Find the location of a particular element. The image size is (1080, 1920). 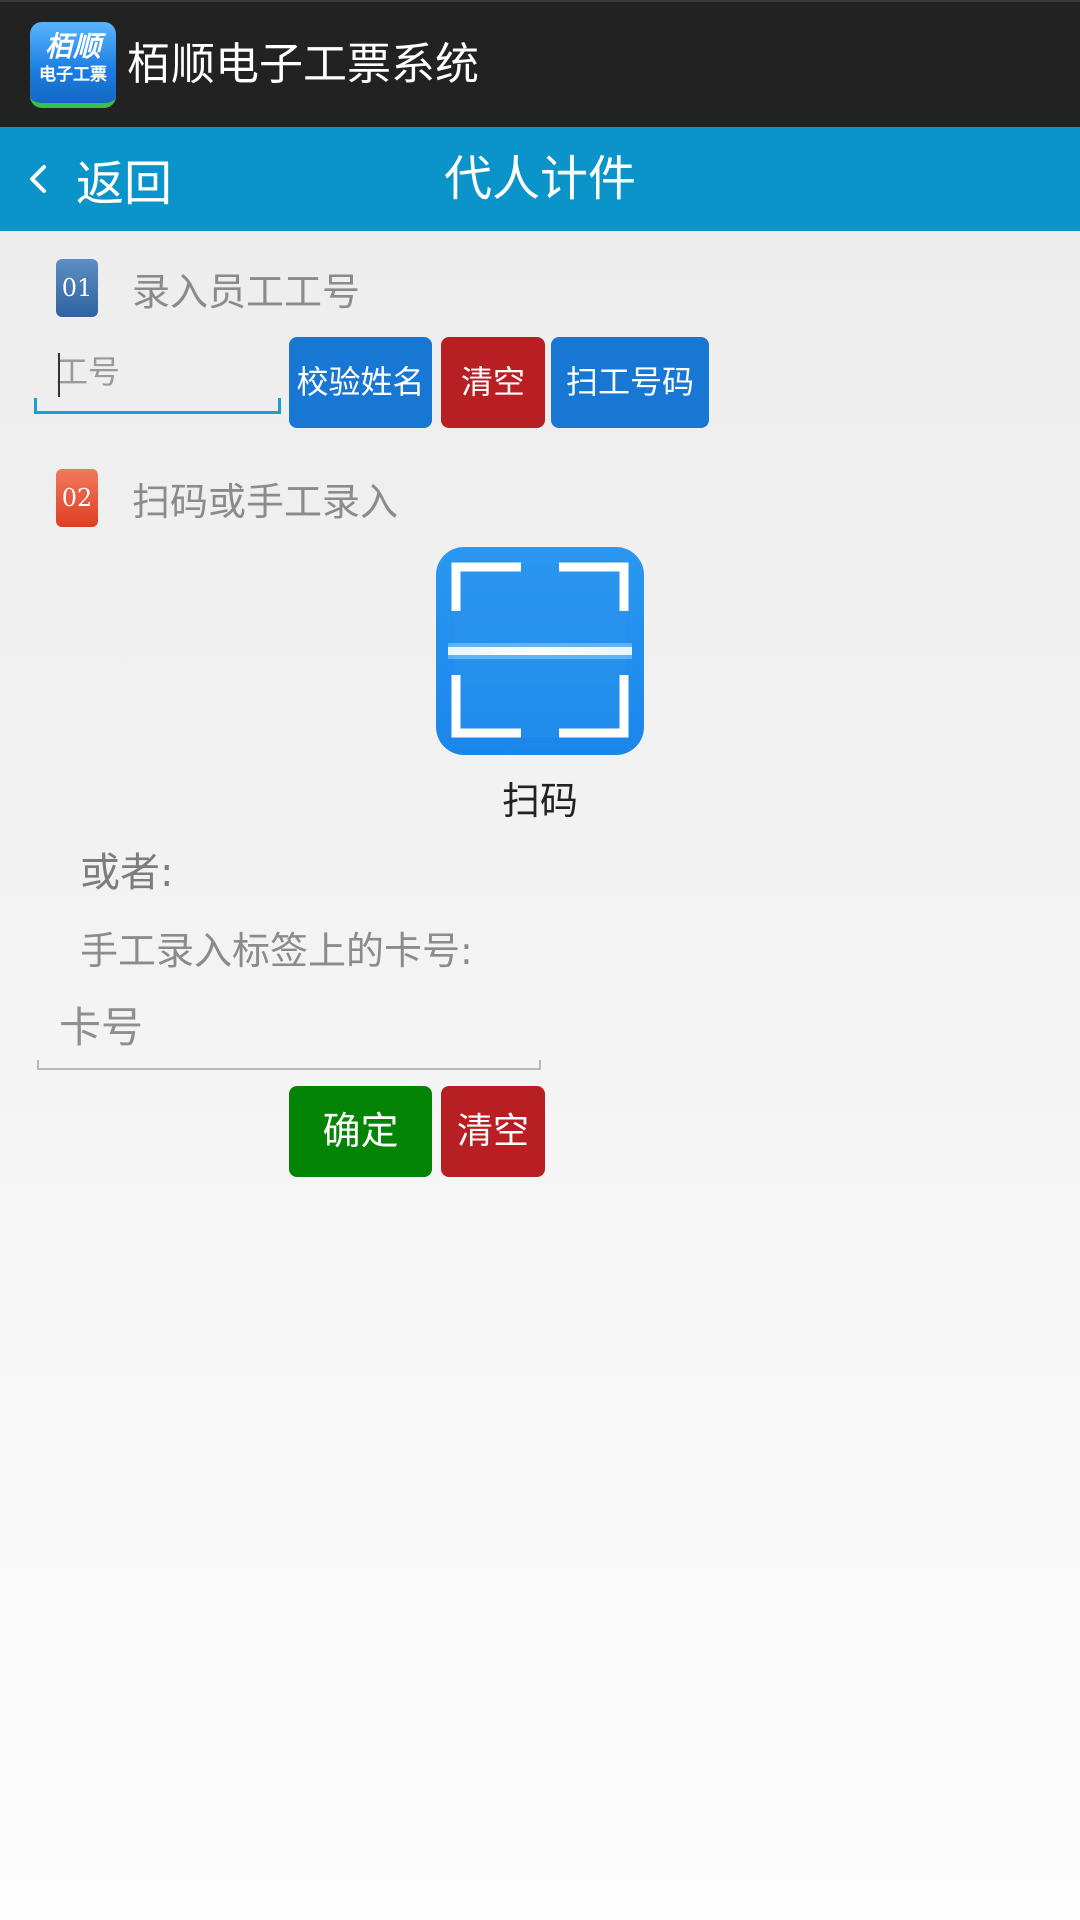

section-scan-header: 02 扫码或手工录入 is located at coordinates (227, 498).